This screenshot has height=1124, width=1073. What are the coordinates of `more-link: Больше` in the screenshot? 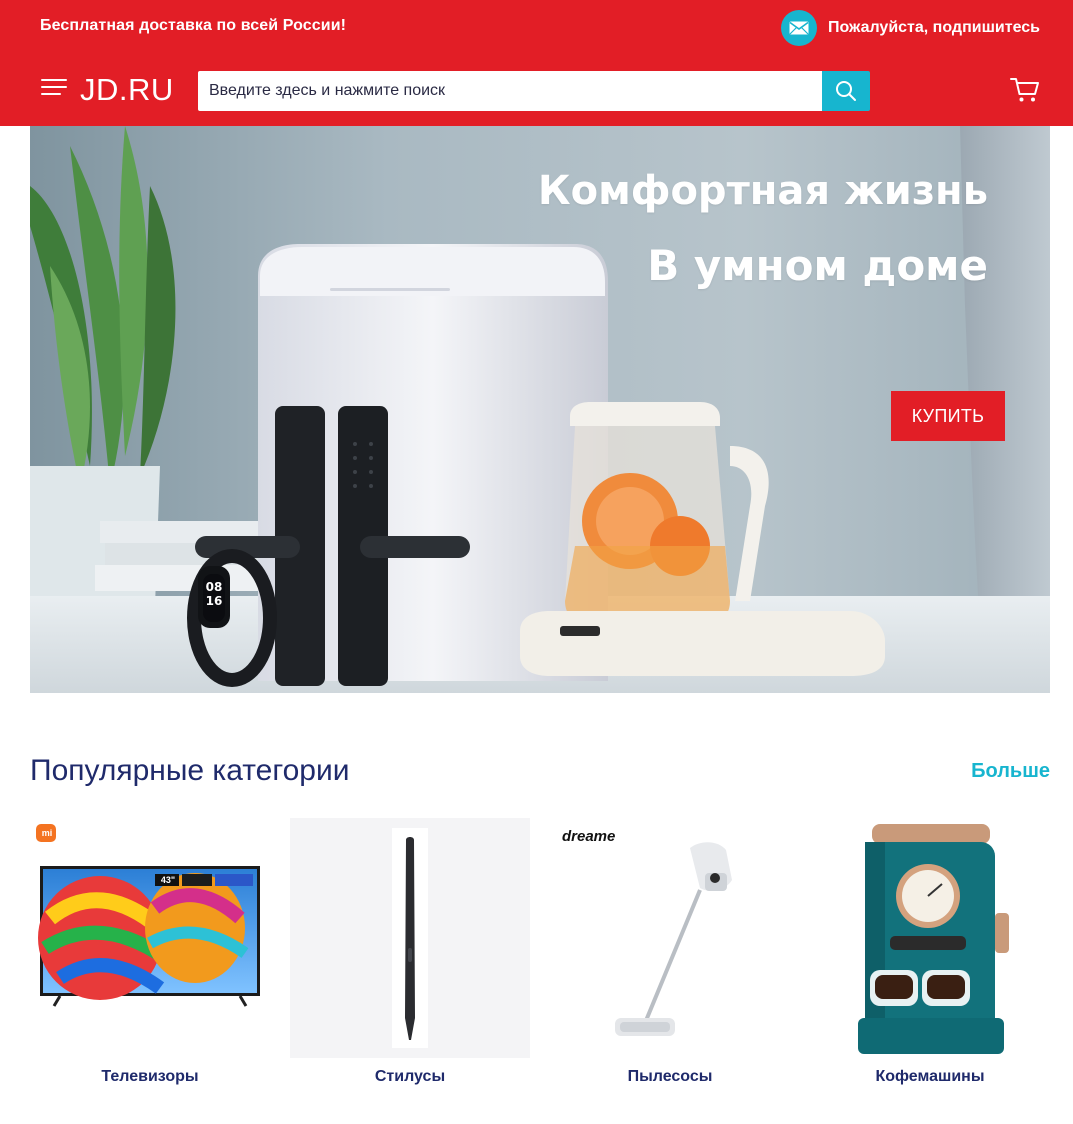 It's located at (1010, 771).